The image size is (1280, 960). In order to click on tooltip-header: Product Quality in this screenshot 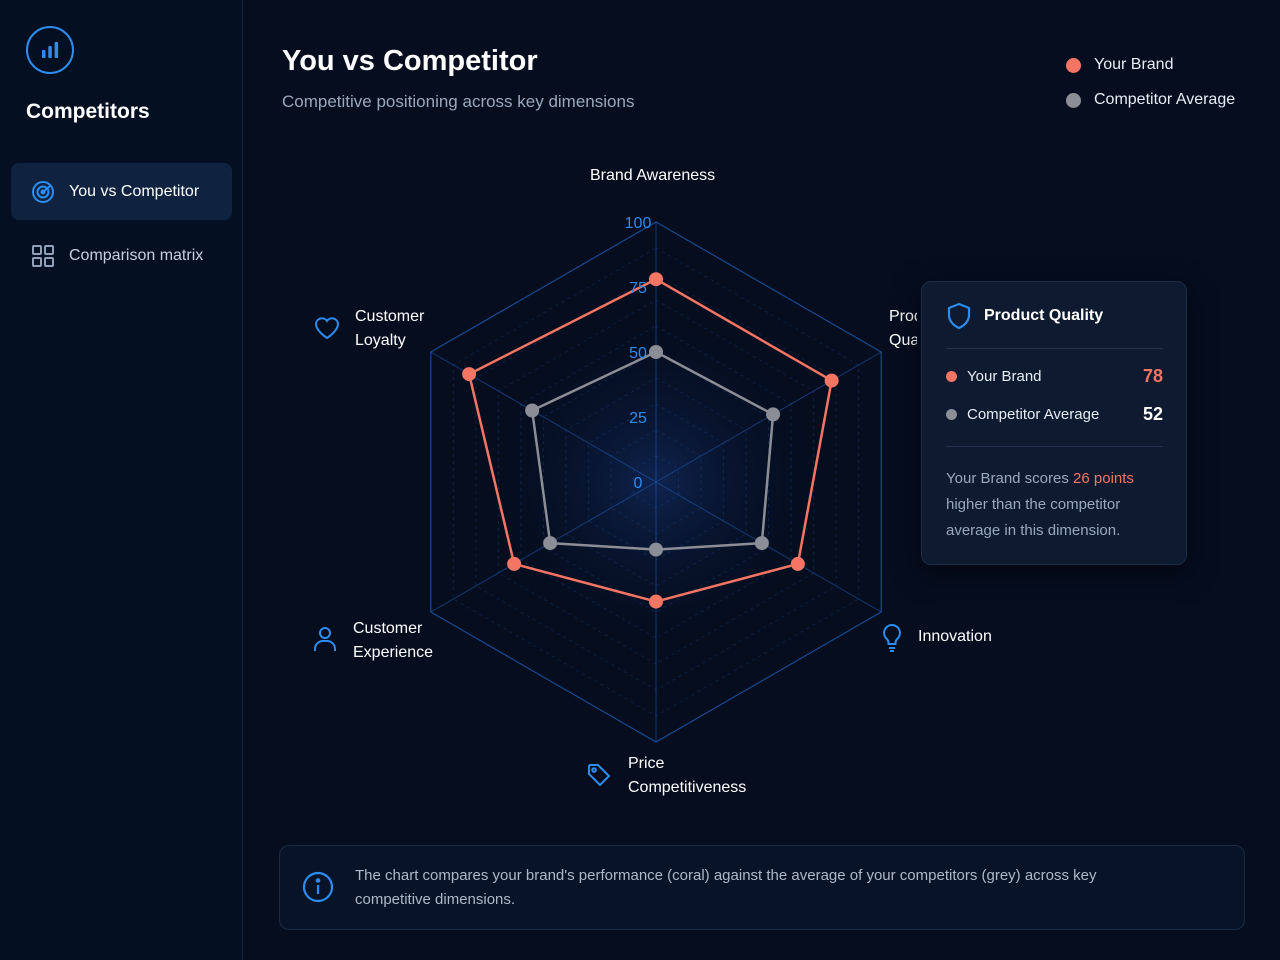, I will do `click(1024, 316)`.